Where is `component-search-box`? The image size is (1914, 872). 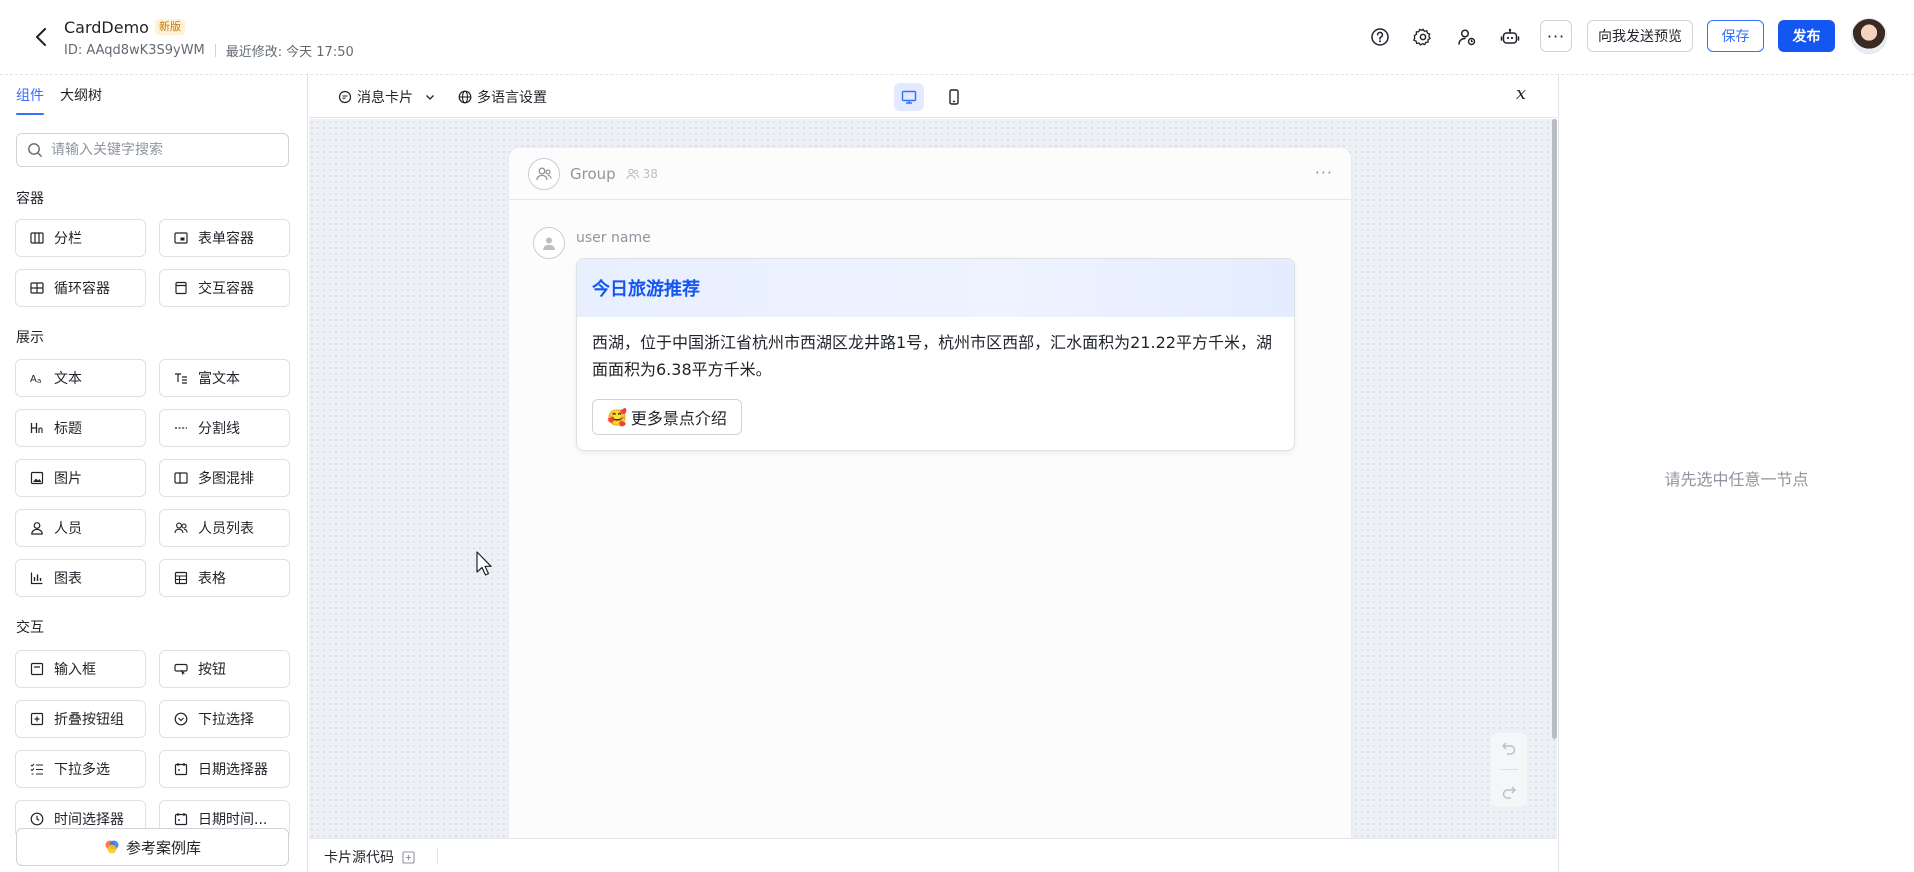 component-search-box is located at coordinates (152, 150).